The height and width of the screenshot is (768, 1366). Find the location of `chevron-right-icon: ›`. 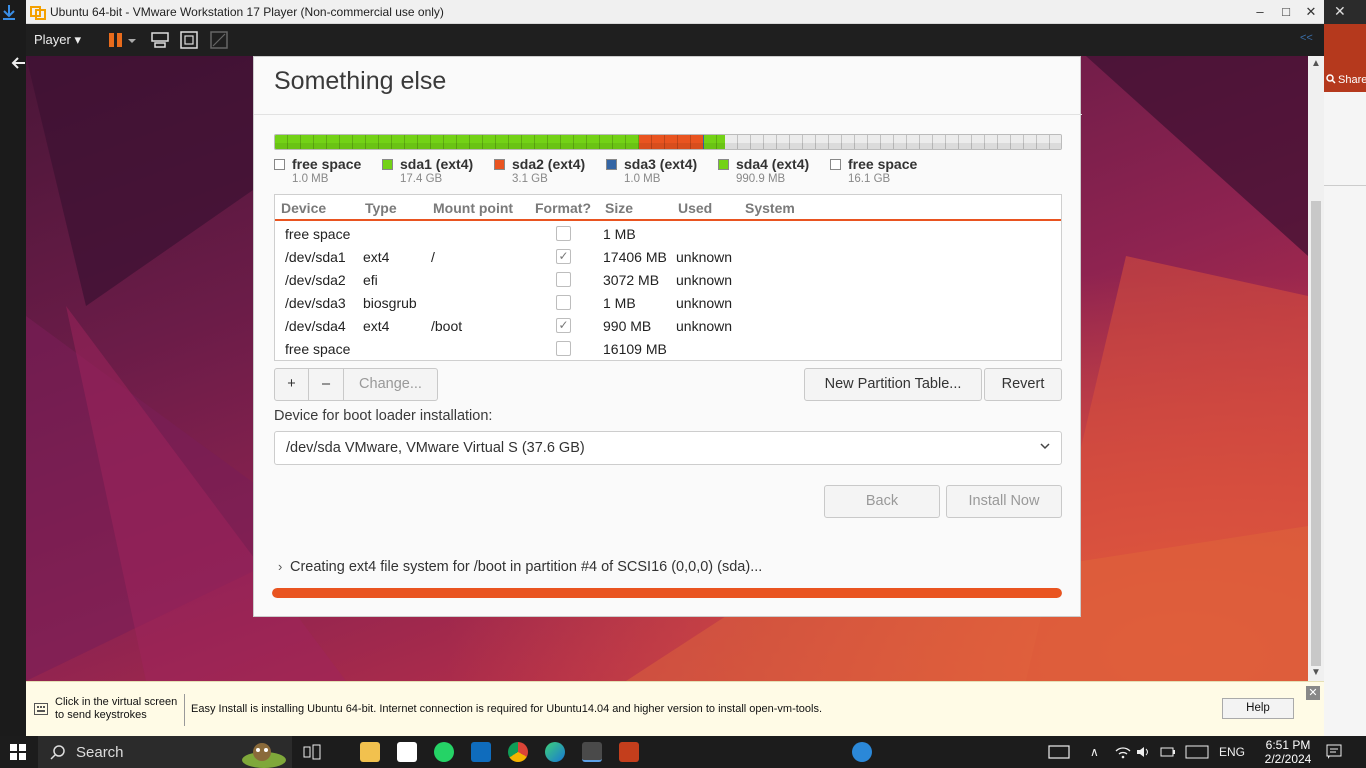

chevron-right-icon: › is located at coordinates (284, 566).